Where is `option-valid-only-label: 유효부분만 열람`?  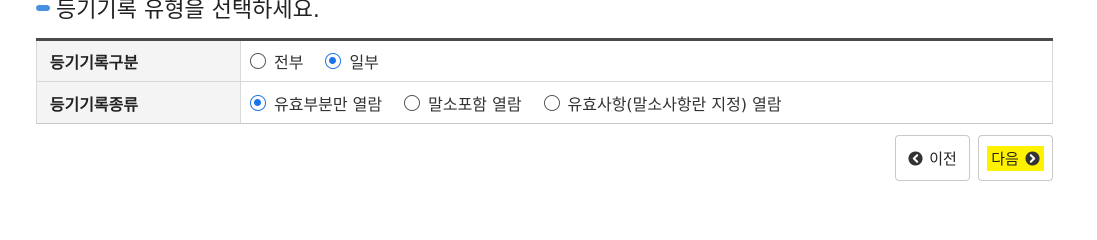 option-valid-only-label: 유효부분만 열람 is located at coordinates (328, 104).